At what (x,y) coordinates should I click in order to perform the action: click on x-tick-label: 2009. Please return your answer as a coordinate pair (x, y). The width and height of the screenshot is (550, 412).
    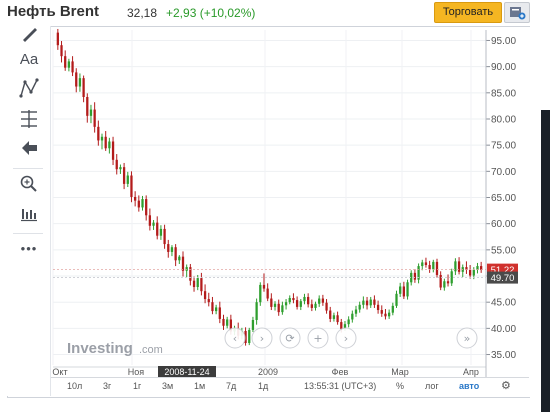
    Looking at the image, I should click on (268, 372).